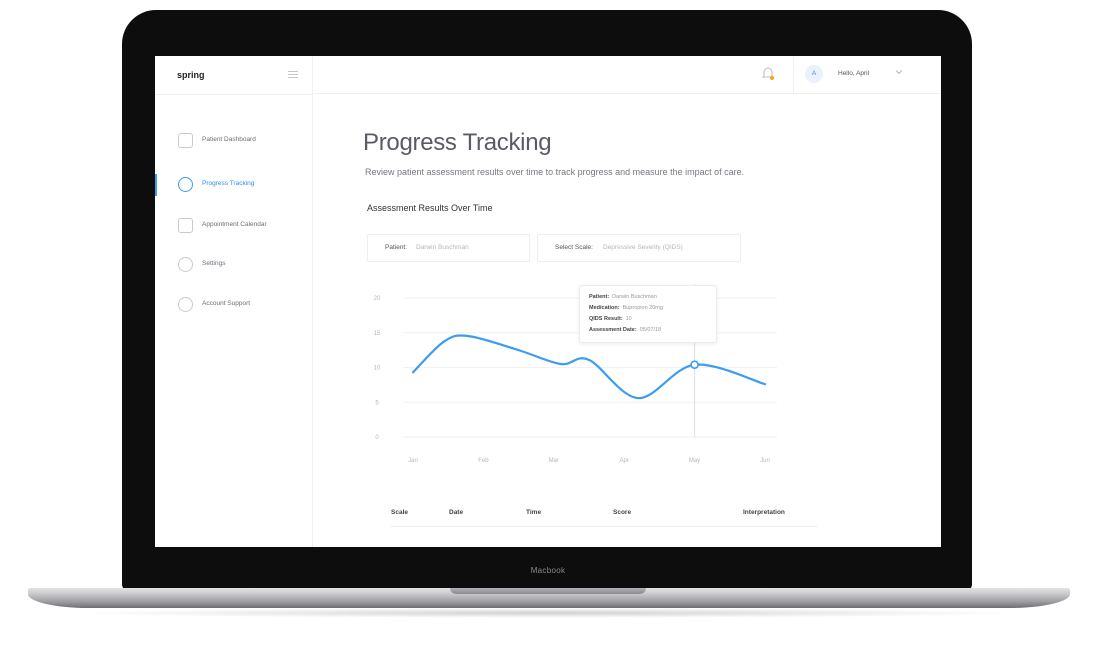  What do you see at coordinates (483, 461) in the screenshot?
I see `x-tick-label: Feb` at bounding box center [483, 461].